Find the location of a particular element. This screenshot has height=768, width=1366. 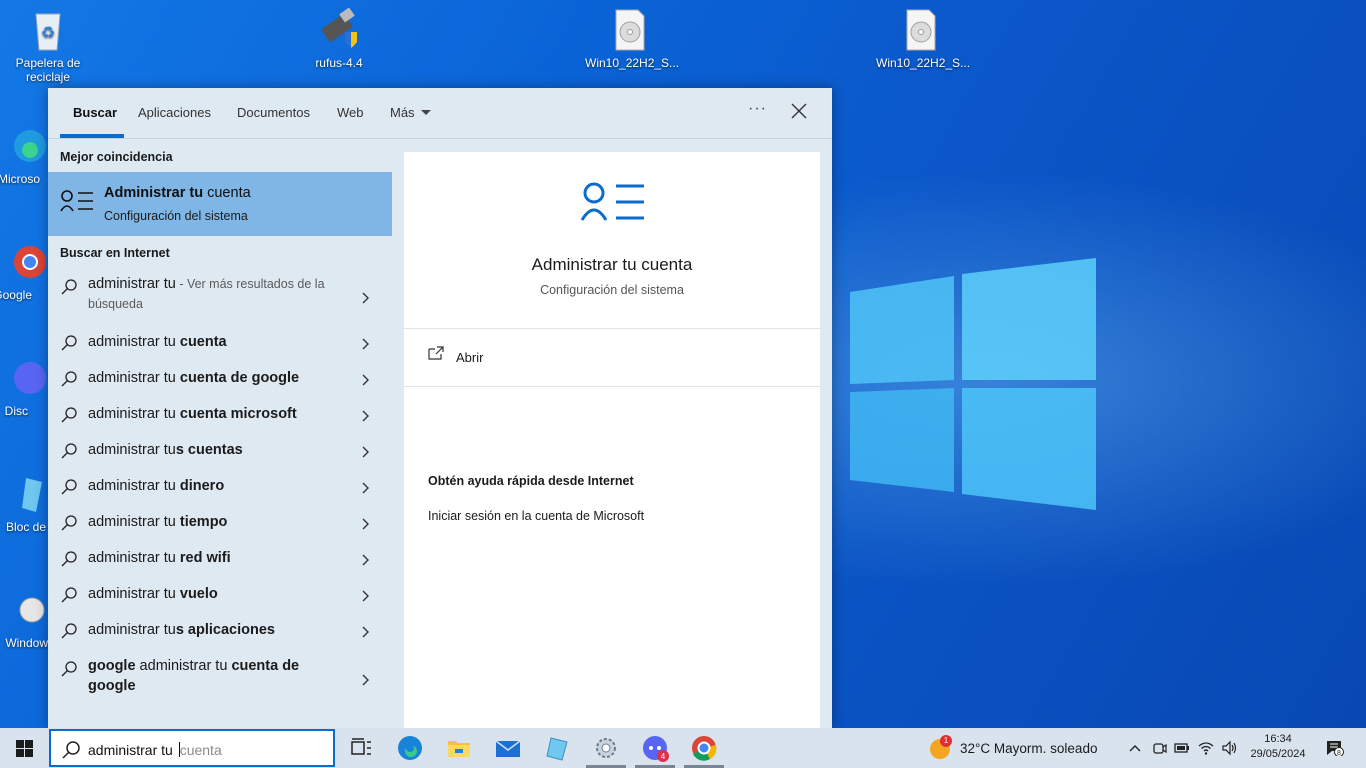

tab-mas-label: Más is located at coordinates (402, 112).